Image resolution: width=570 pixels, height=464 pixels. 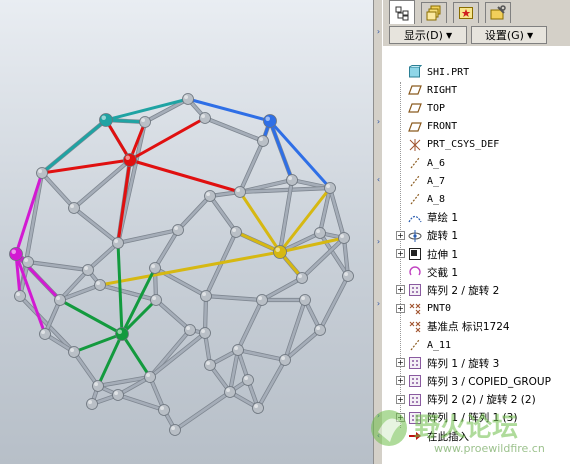 What do you see at coordinates (434, 12) in the screenshot?
I see `layers-tab` at bounding box center [434, 12].